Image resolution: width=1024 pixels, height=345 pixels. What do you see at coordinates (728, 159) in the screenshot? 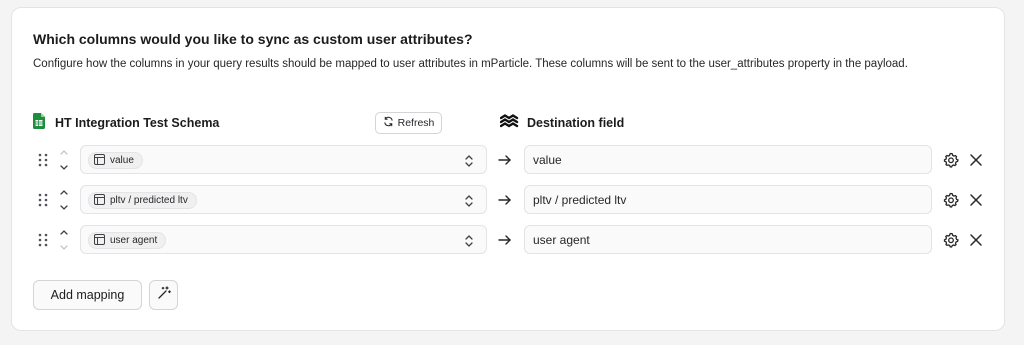
I see `destination-field-input: value` at bounding box center [728, 159].